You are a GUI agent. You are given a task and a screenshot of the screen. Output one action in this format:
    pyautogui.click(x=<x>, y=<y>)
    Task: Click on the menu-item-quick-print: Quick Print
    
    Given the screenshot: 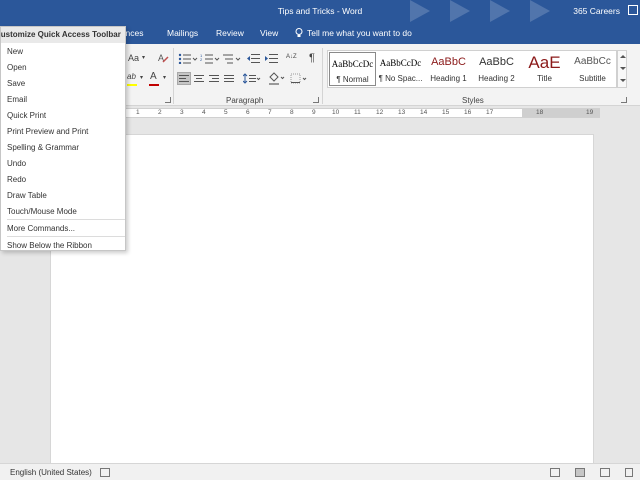 What is the action you would take?
    pyautogui.click(x=63, y=115)
    